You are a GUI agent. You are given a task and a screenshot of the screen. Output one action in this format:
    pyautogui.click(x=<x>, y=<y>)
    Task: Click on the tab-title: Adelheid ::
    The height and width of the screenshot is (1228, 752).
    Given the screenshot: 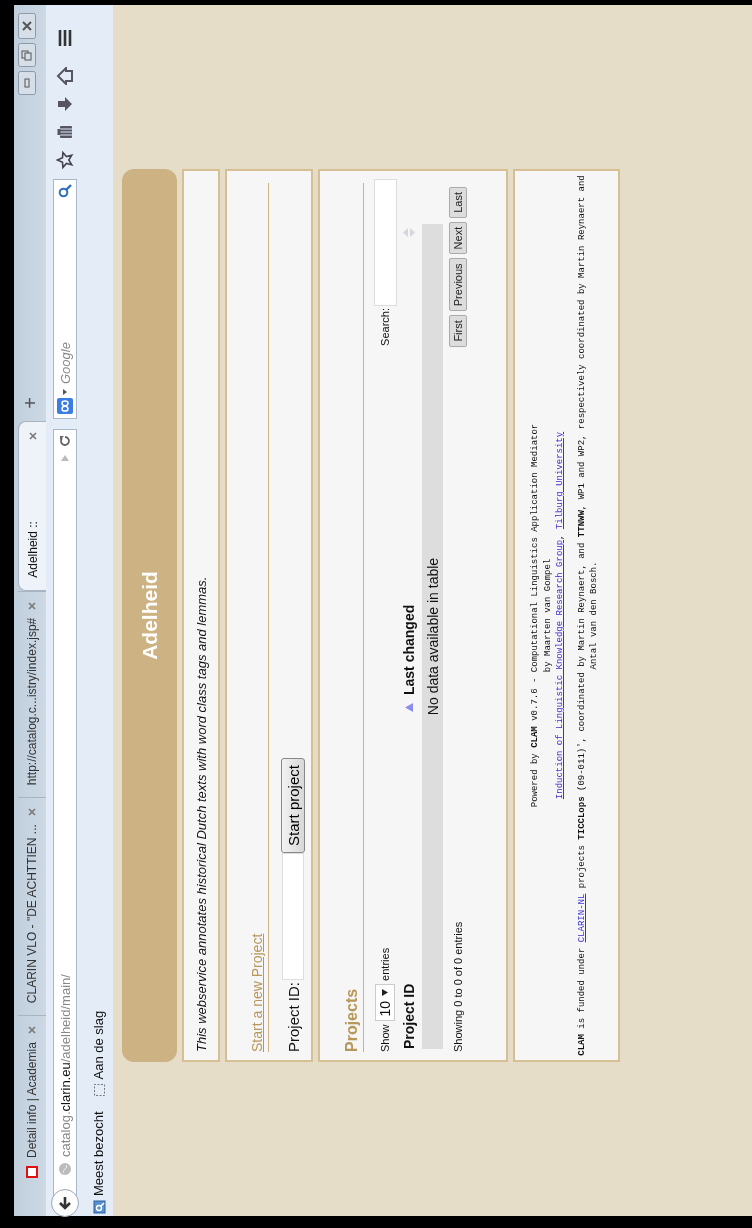 What is the action you would take?
    pyautogui.click(x=32, y=549)
    